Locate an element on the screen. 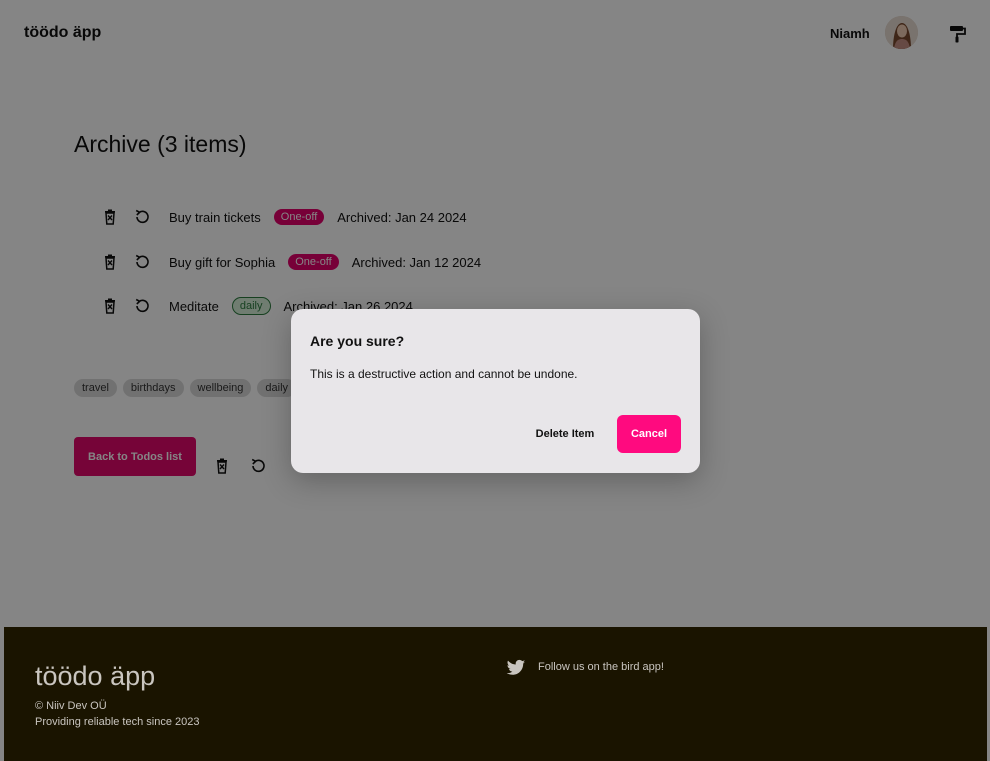 This screenshot has width=990, height=761. footer-follow-link: Follow us on the bird app! is located at coordinates (601, 667).